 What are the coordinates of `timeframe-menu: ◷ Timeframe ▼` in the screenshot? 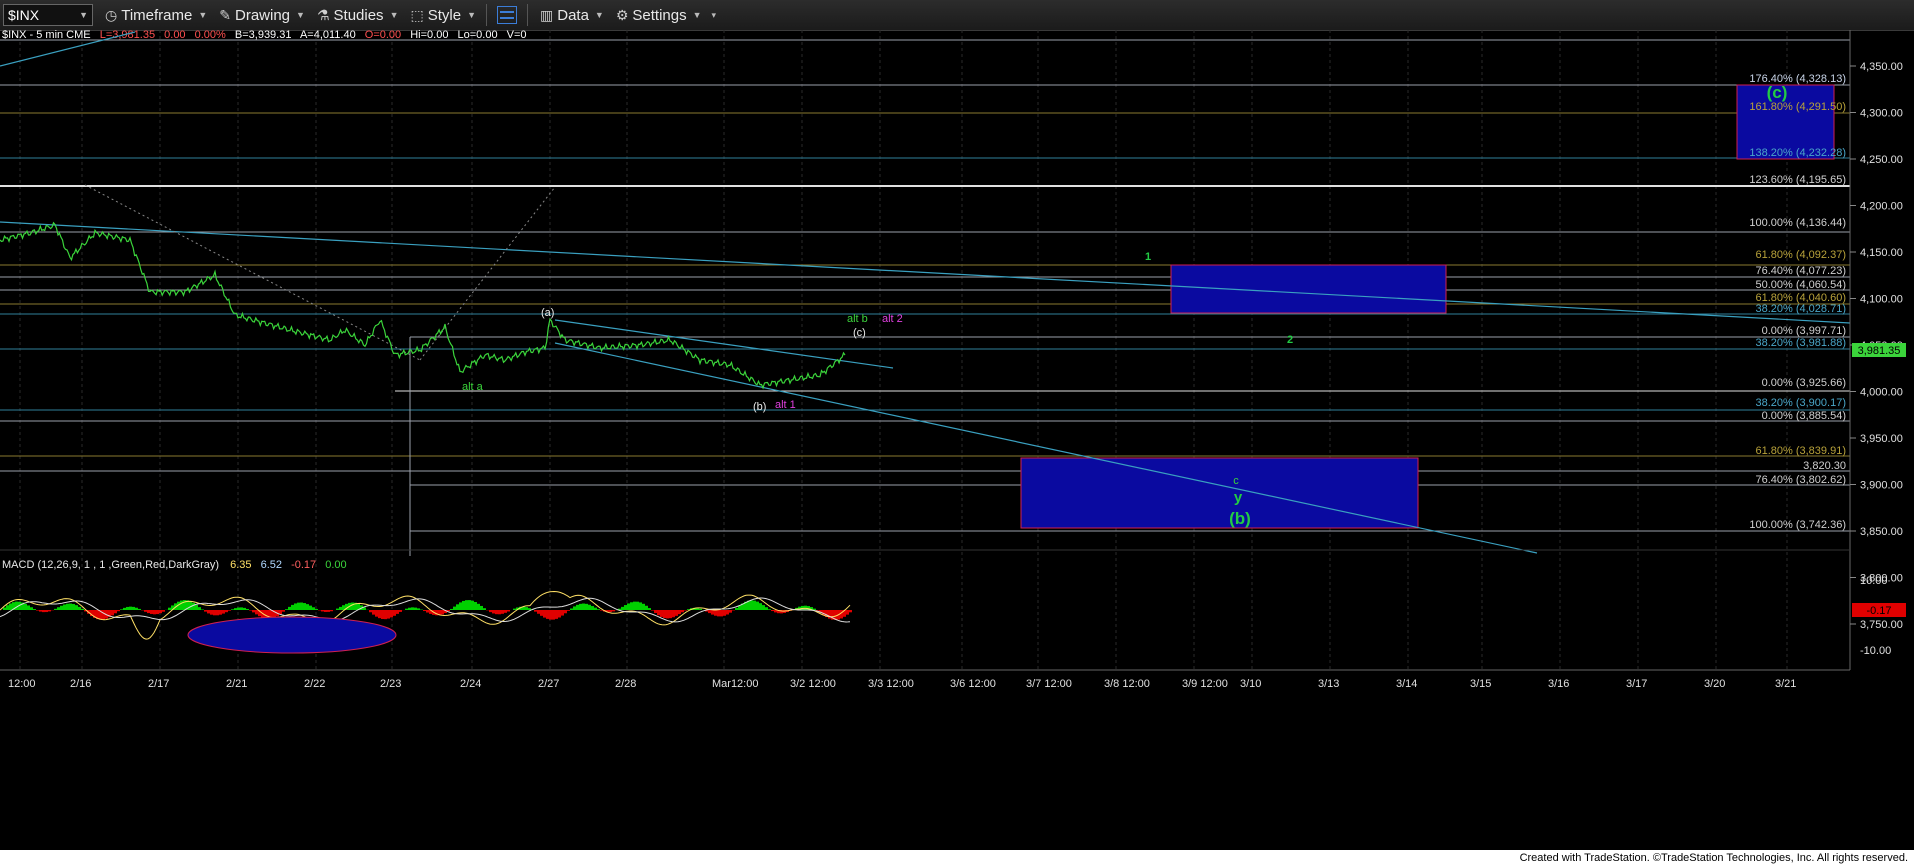 It's located at (156, 15).